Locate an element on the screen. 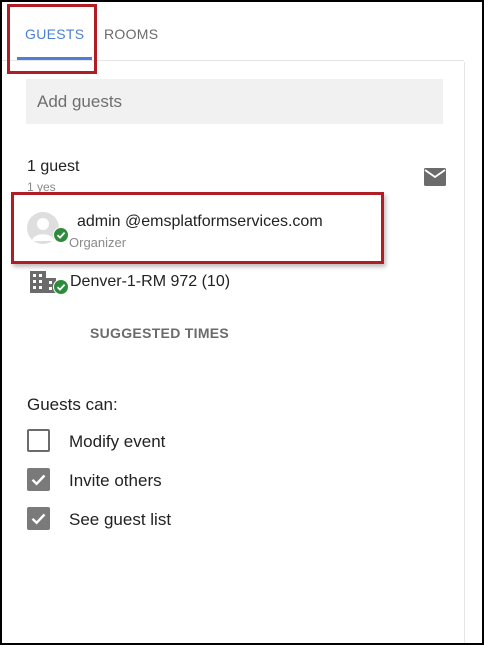 The width and height of the screenshot is (484, 645). mail-icon is located at coordinates (435, 177).